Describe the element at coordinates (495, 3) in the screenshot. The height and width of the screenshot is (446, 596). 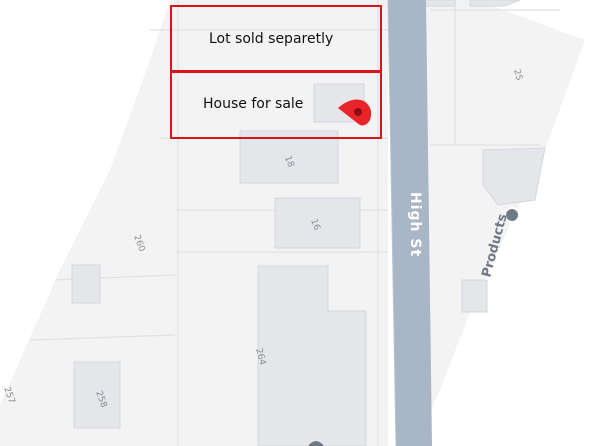
I see `building-top-east` at that location.